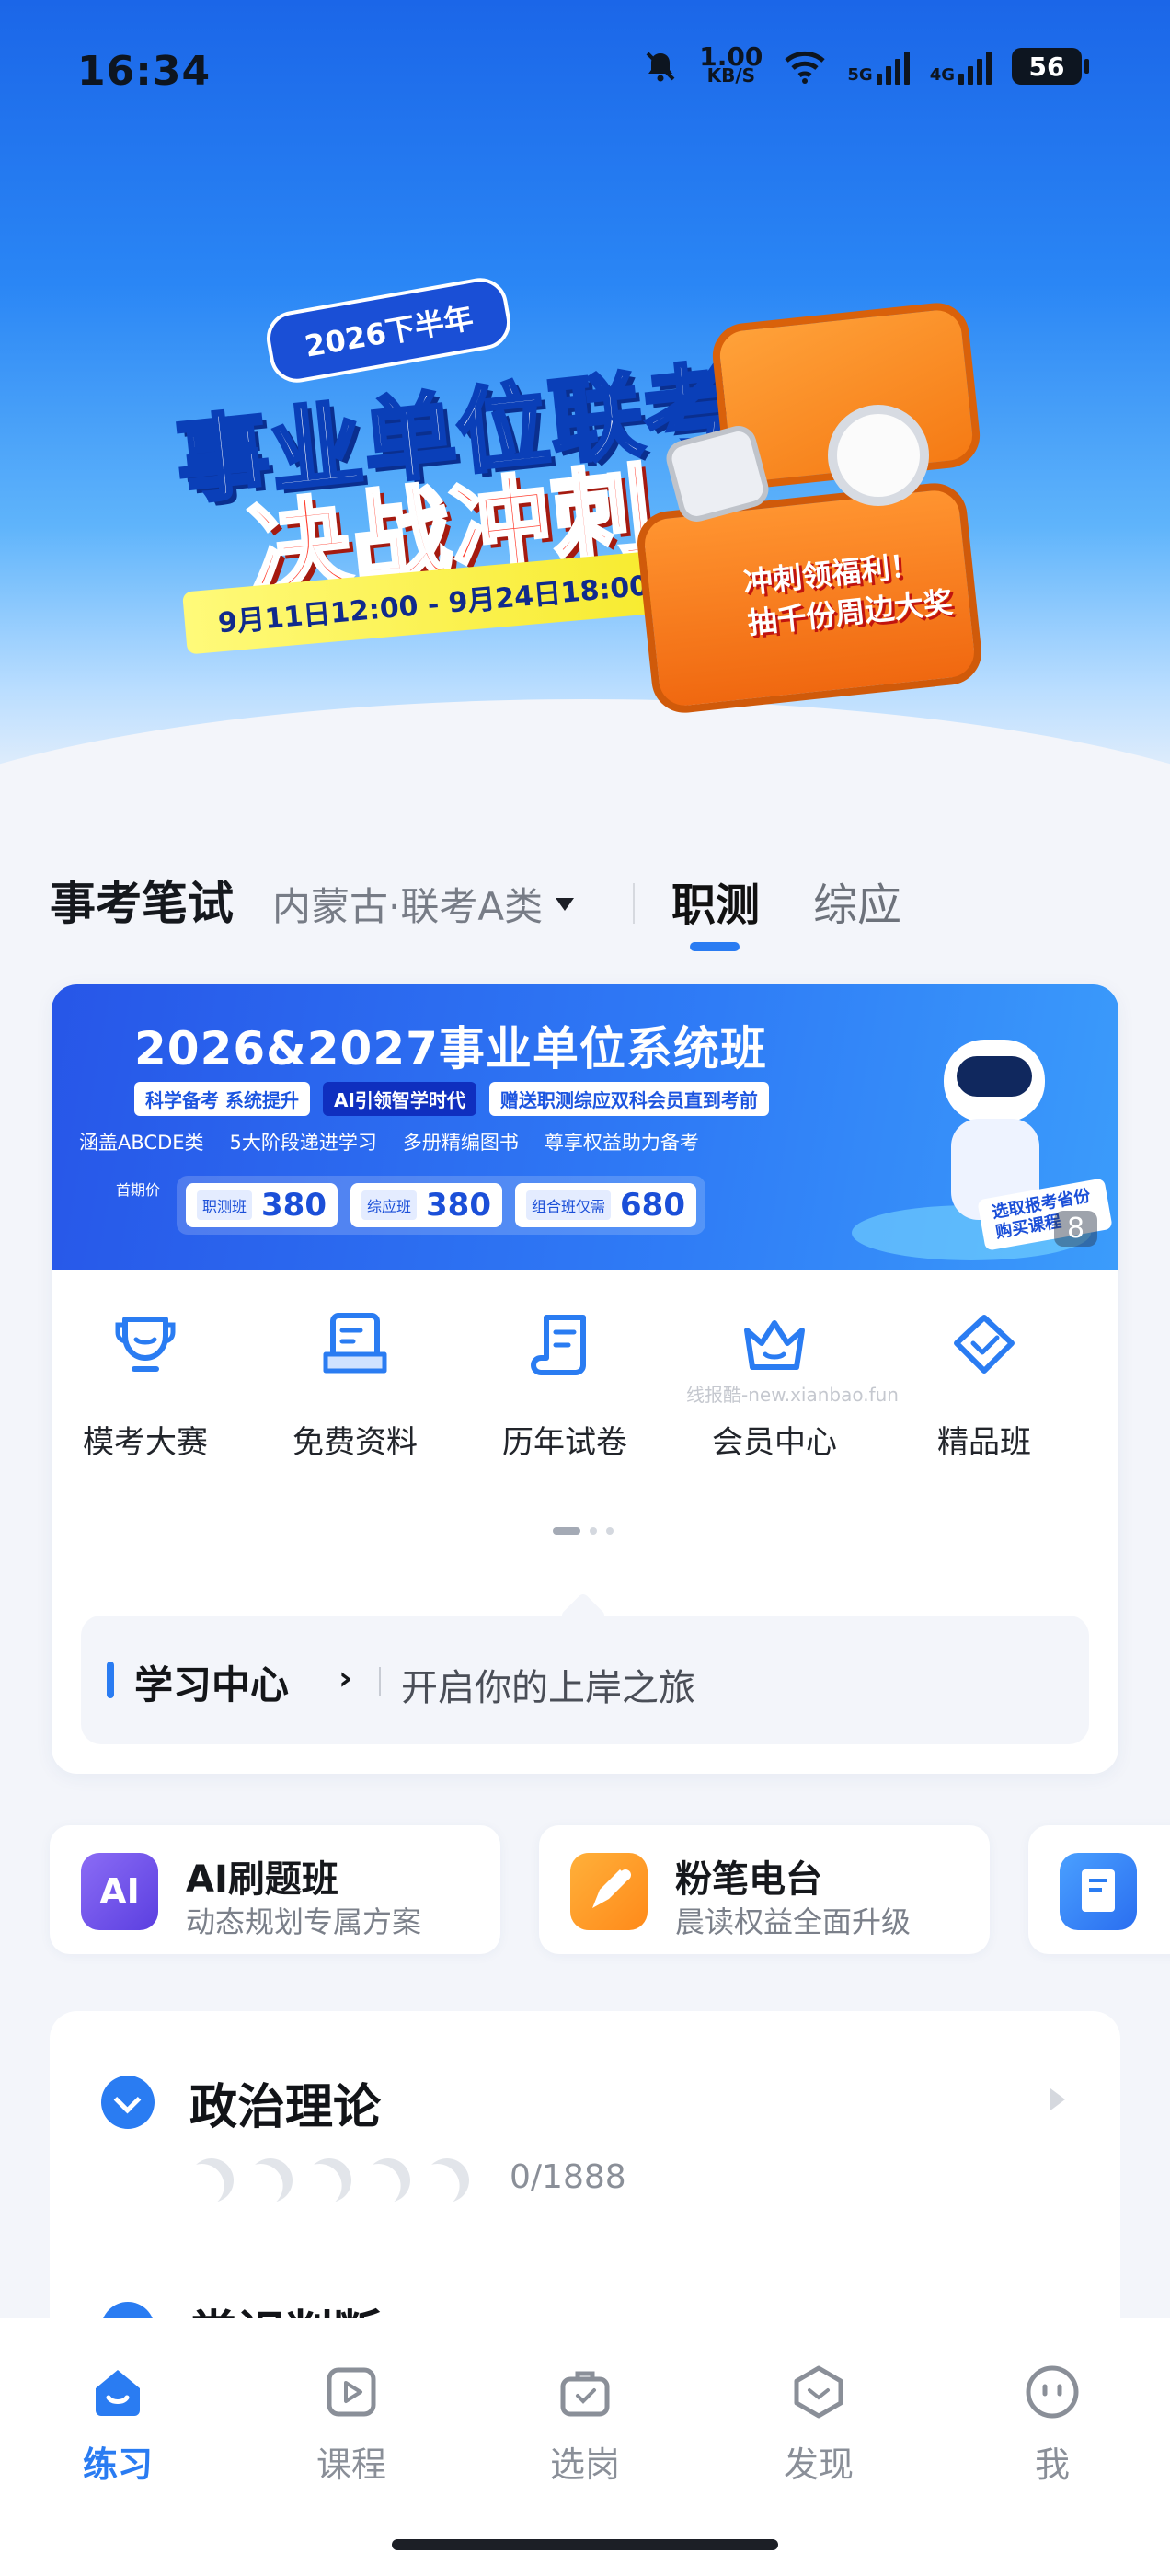 The height and width of the screenshot is (2576, 1170). Describe the element at coordinates (141, 1143) in the screenshot. I see `promo-feature: 涵盖ABCDE类` at that location.